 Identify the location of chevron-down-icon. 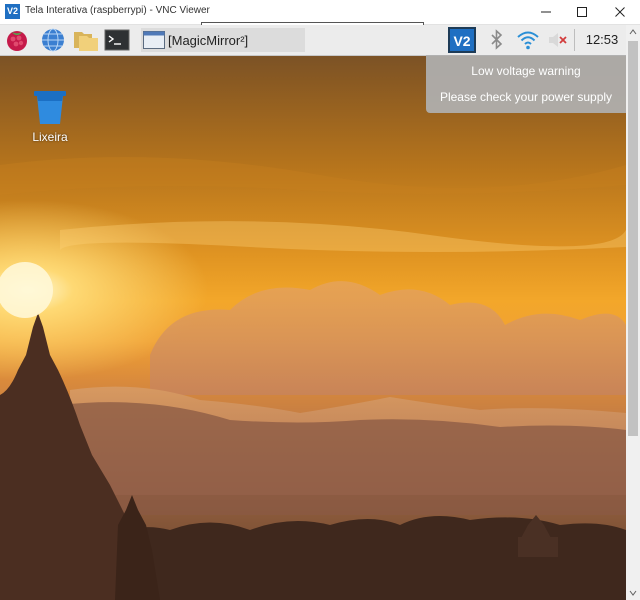
(633, 593).